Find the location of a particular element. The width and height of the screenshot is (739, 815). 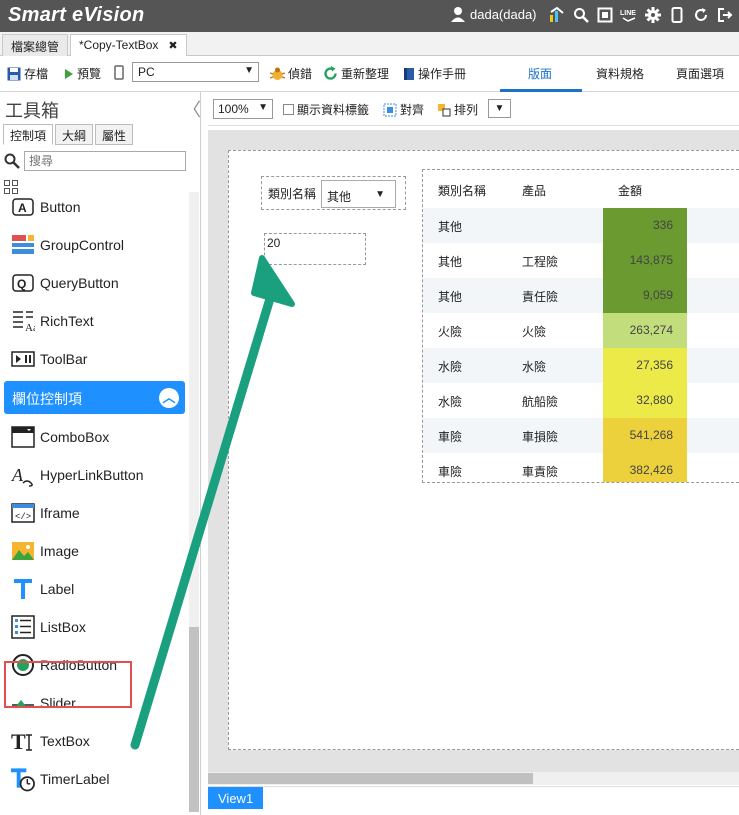

amount-cell: 541,268 is located at coordinates (645, 435).